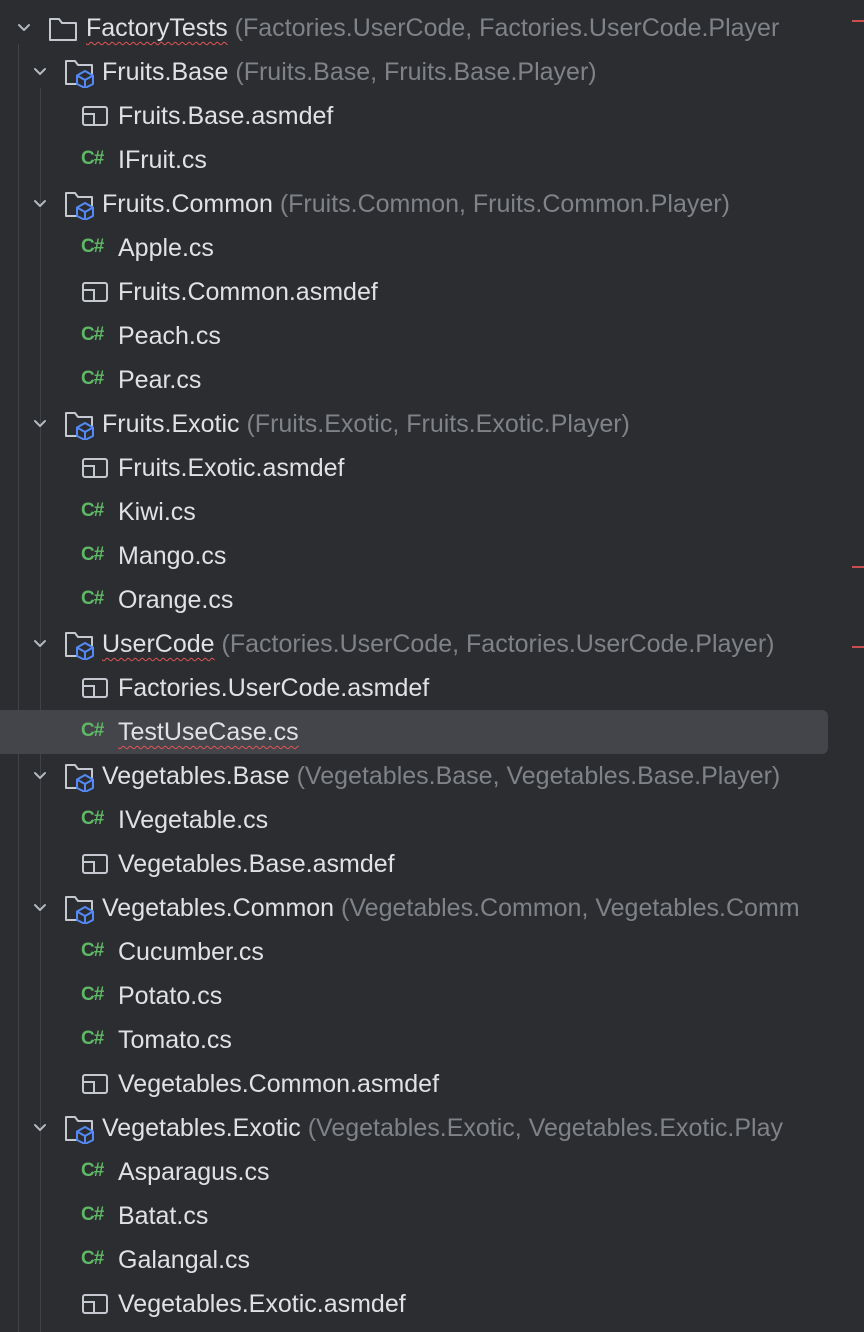  Describe the element at coordinates (570, 908) in the screenshot. I see `module-hint: (Vegetables.Common, Vegetables.Comm` at that location.